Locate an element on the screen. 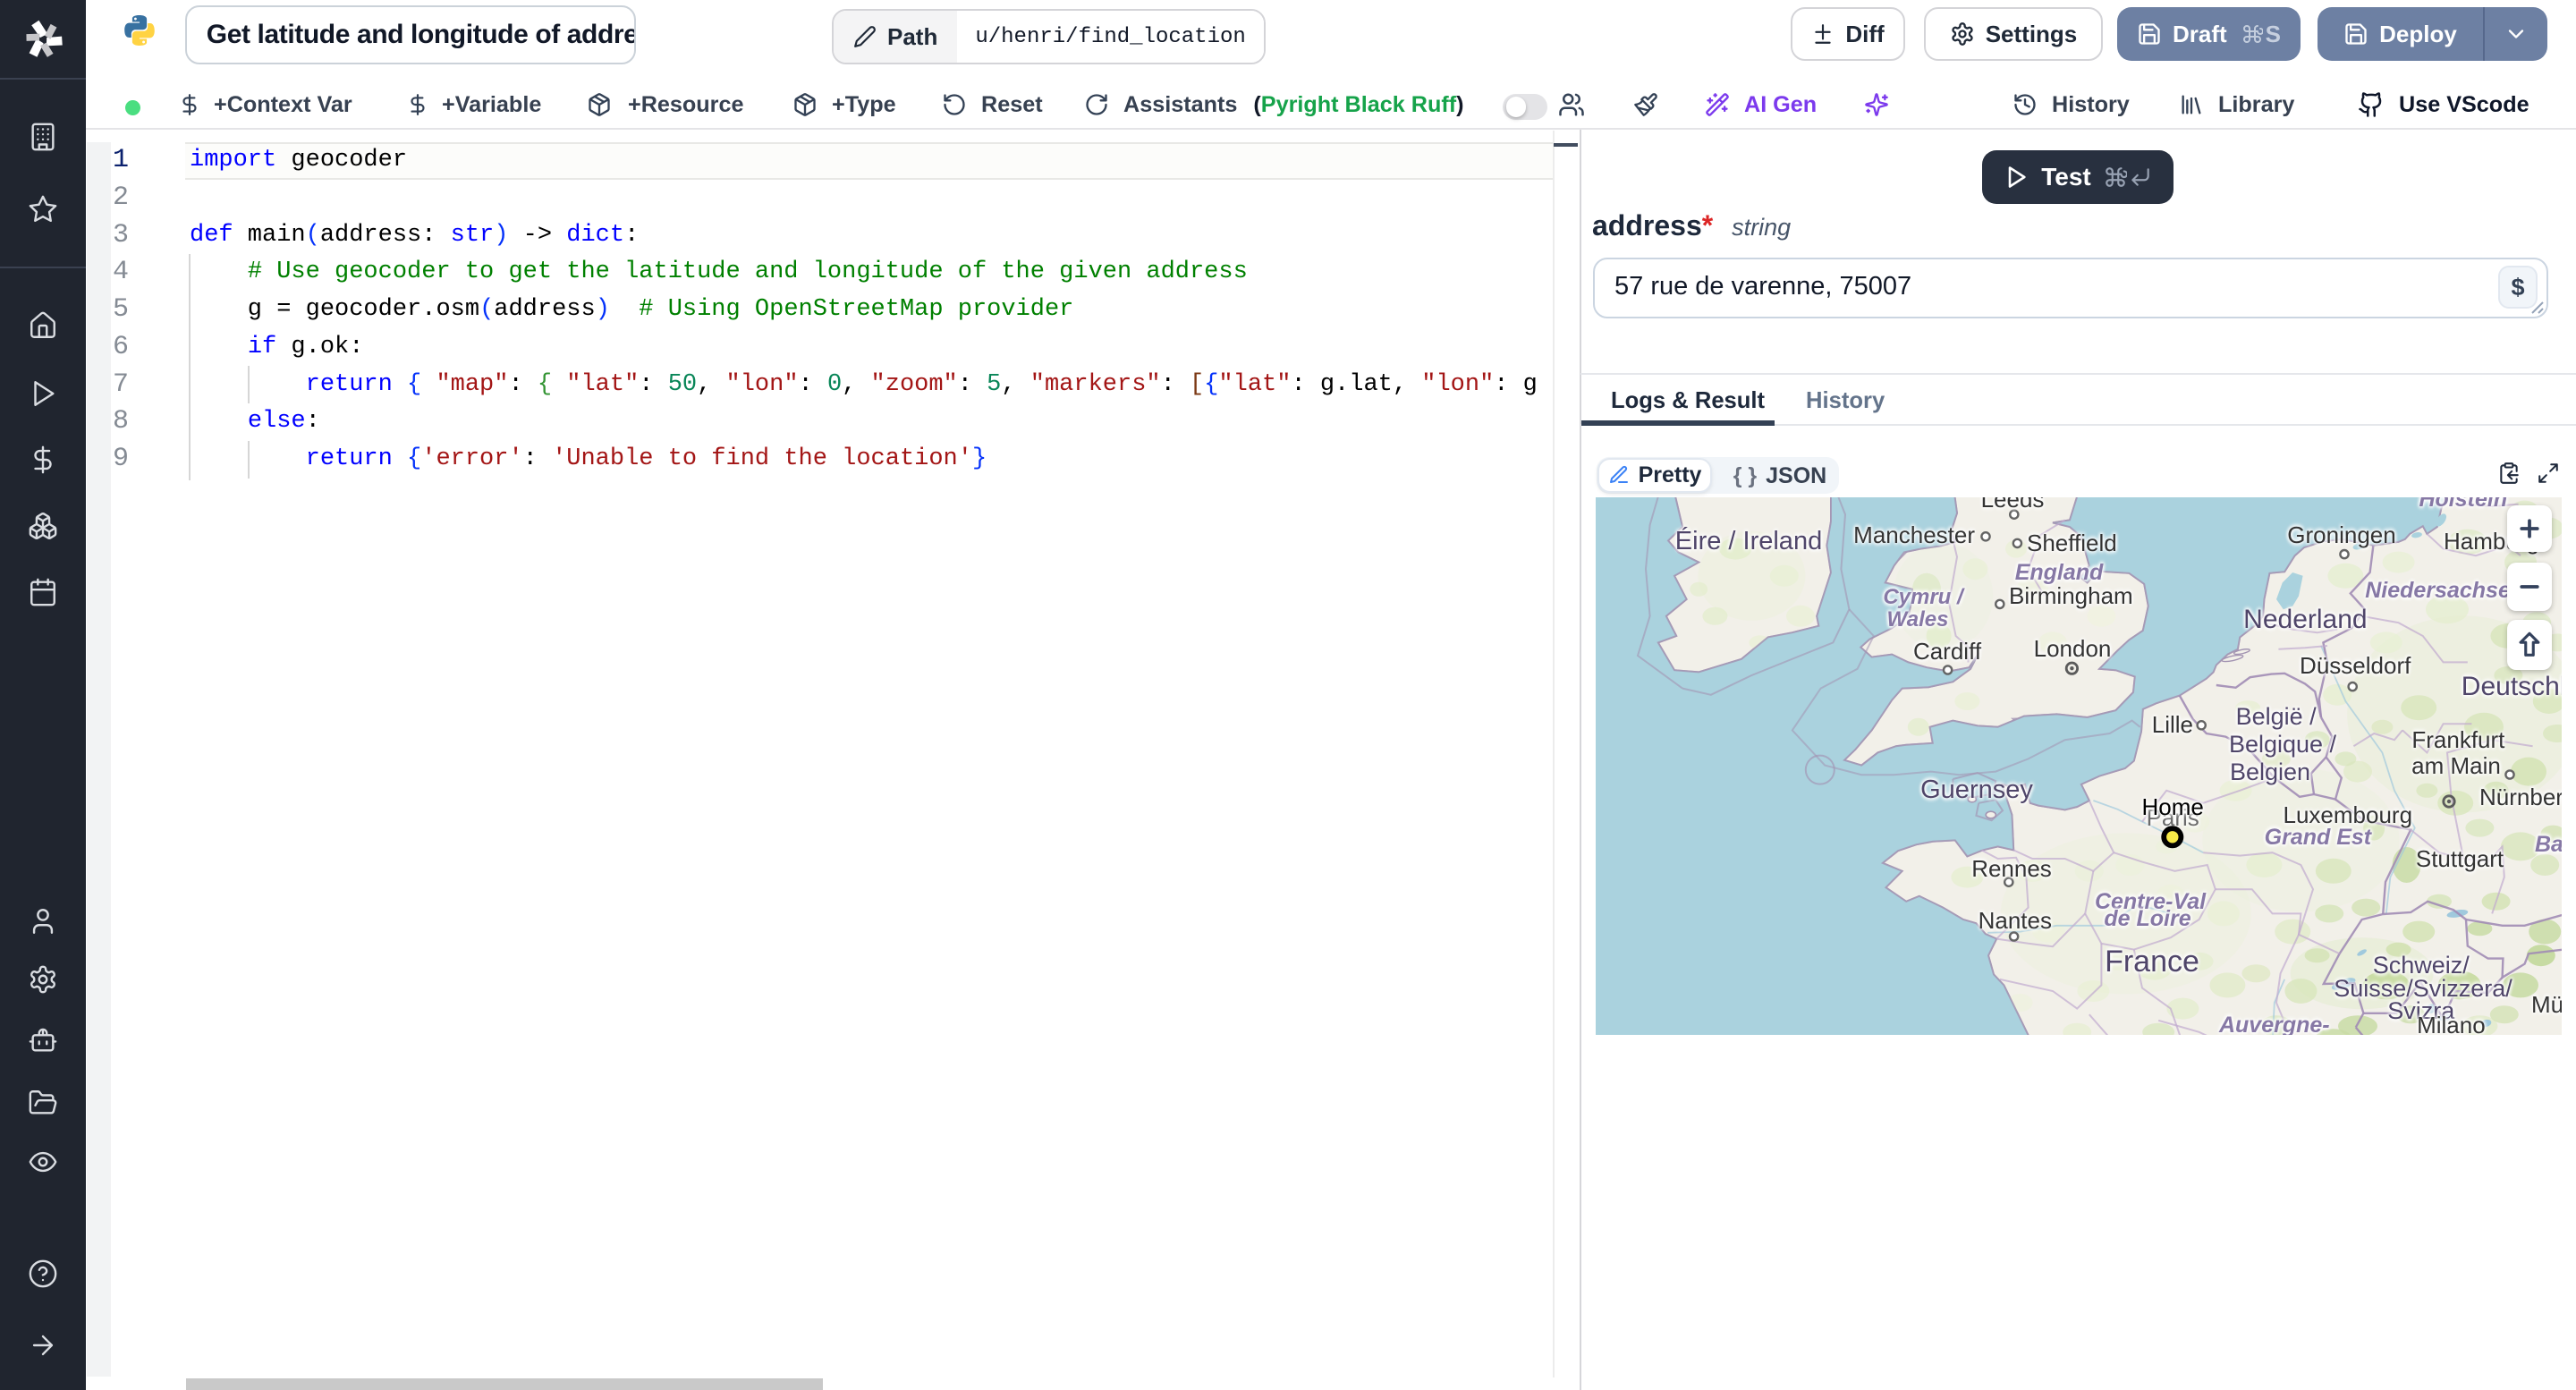 The image size is (2576, 1390). svg-text: Rennes is located at coordinates (2011, 868).